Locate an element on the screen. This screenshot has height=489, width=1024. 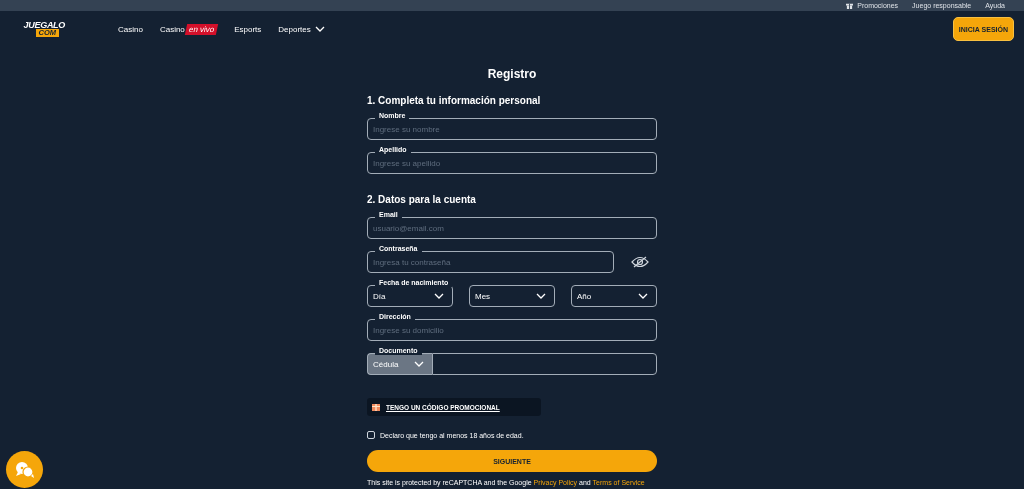
select-field: Día is located at coordinates (410, 296).